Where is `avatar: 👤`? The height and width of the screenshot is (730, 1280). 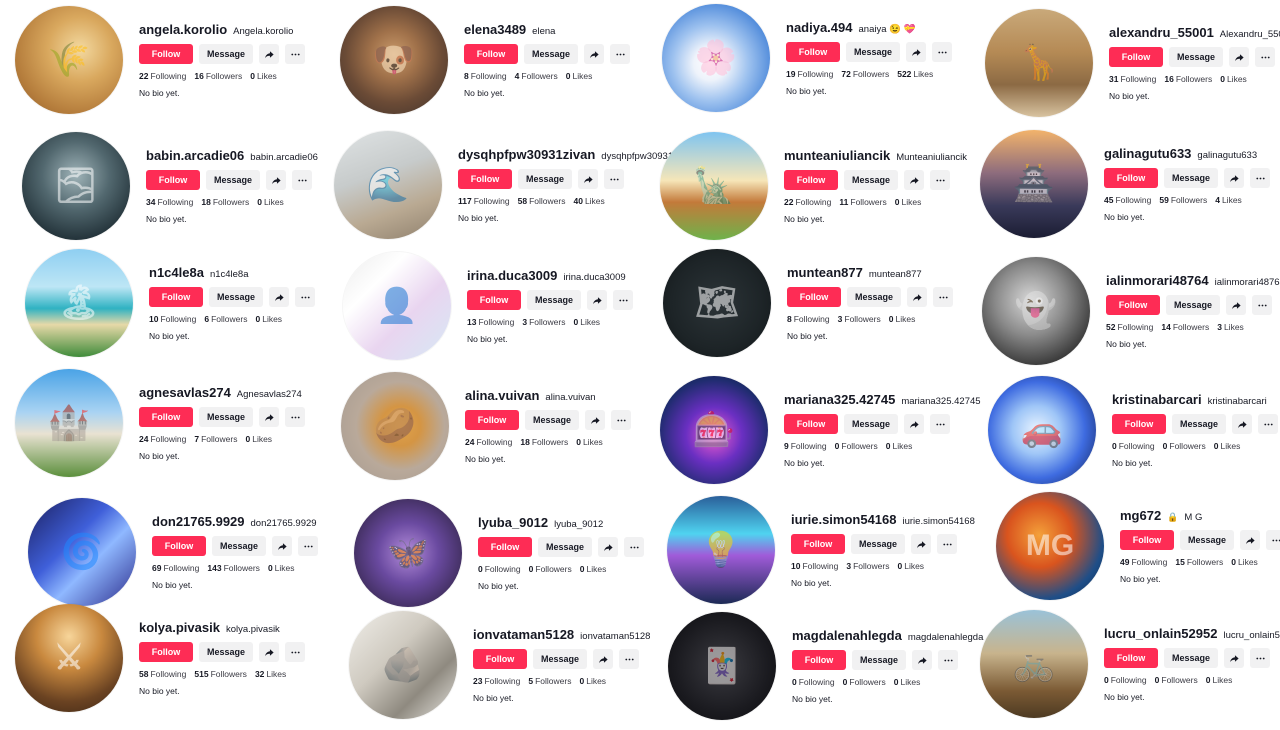 avatar: 👤 is located at coordinates (397, 306).